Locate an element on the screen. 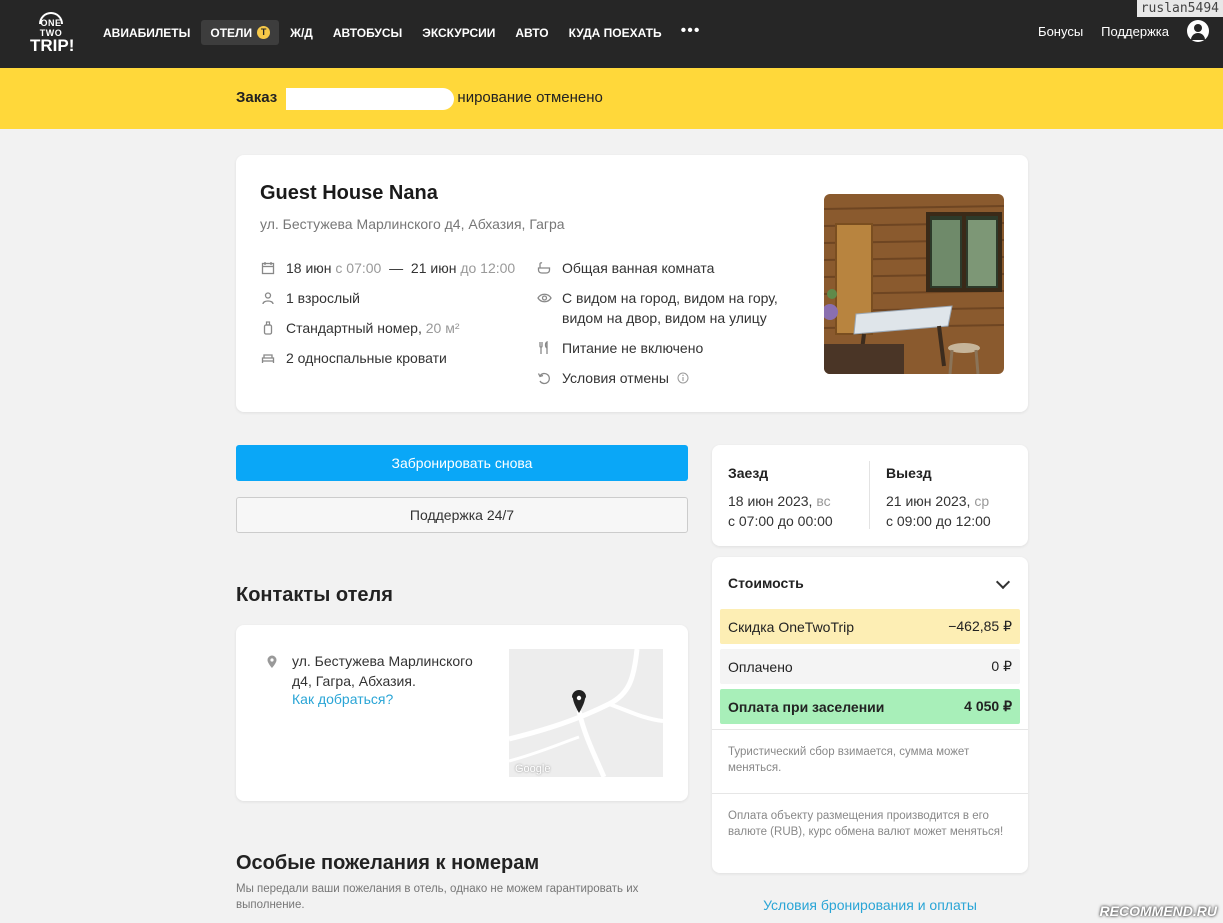  paid-row: Оплачено 0 ₽ is located at coordinates (870, 666).